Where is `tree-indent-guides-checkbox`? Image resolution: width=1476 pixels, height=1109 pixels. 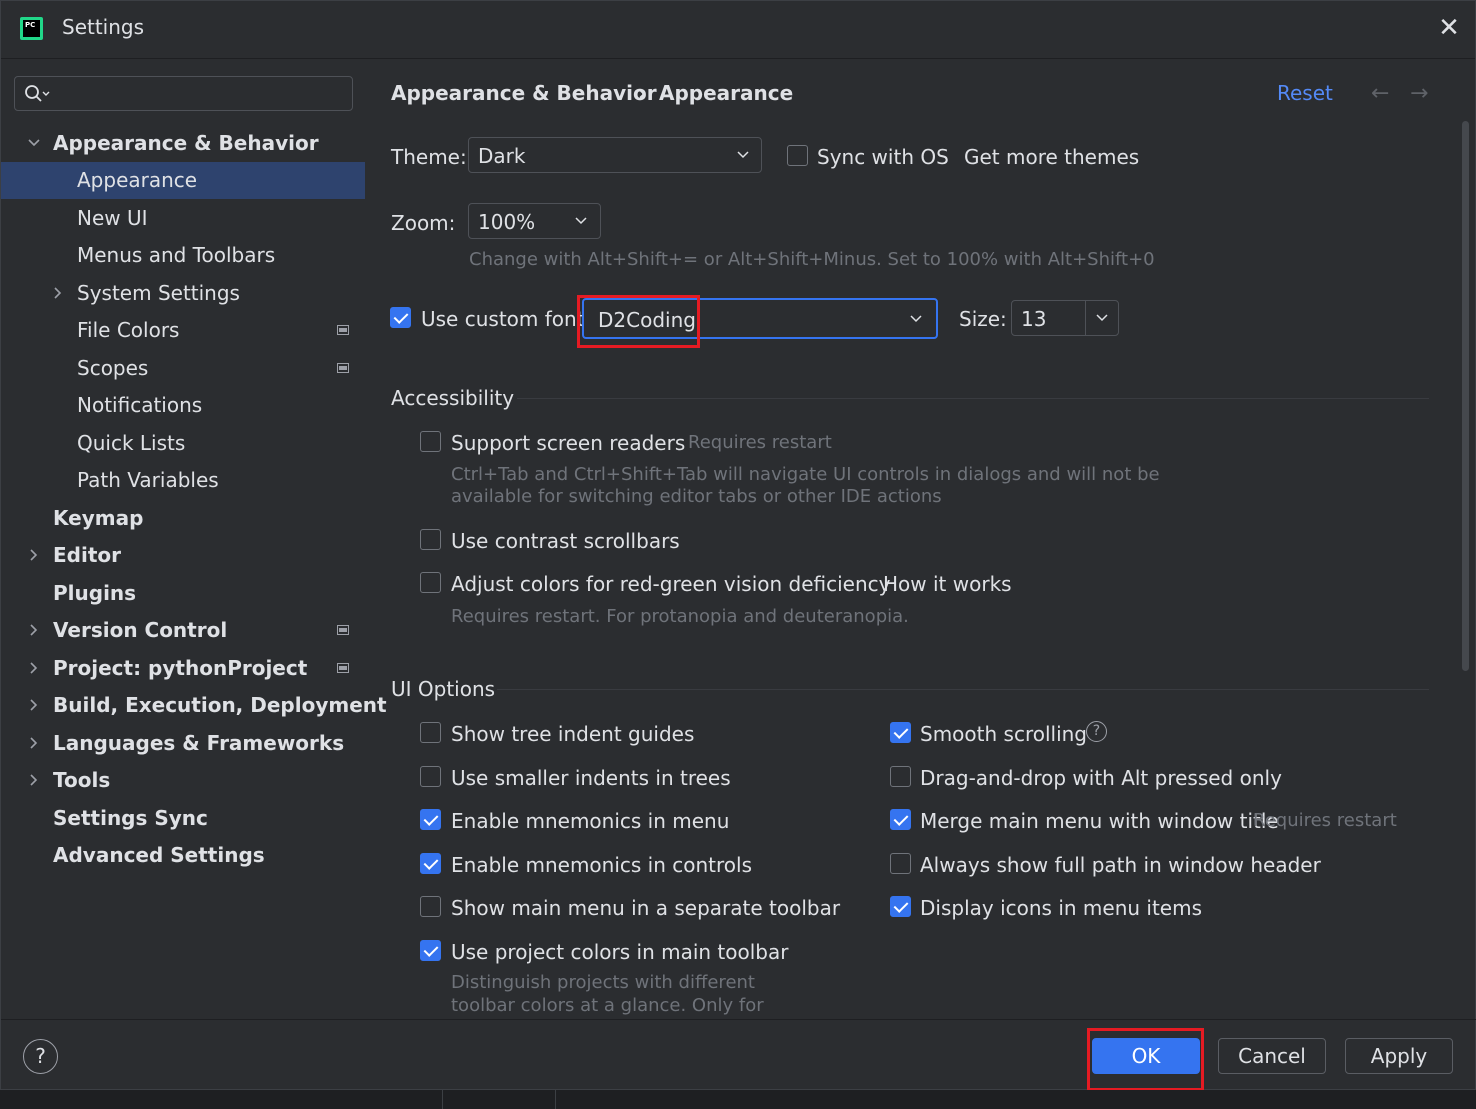
tree-indent-guides-checkbox is located at coordinates (430, 732).